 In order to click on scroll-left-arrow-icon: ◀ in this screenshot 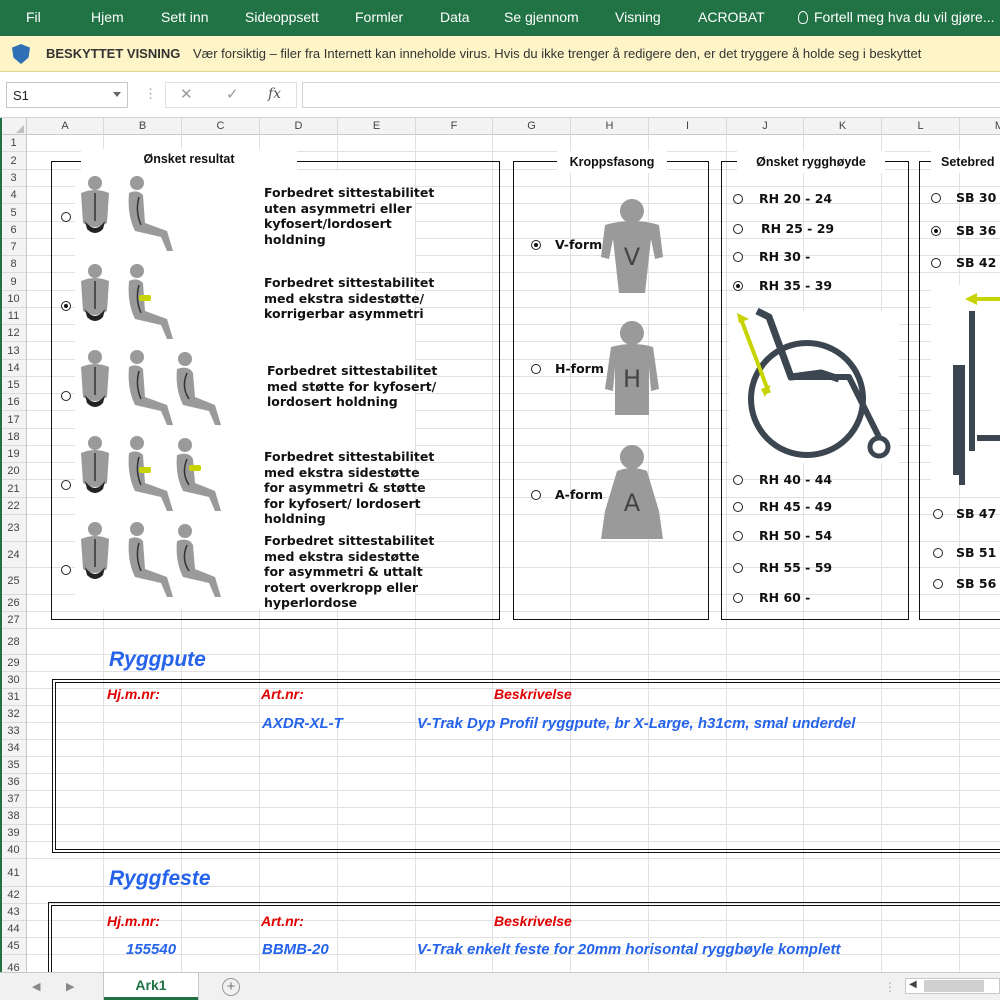, I will do `click(913, 984)`.